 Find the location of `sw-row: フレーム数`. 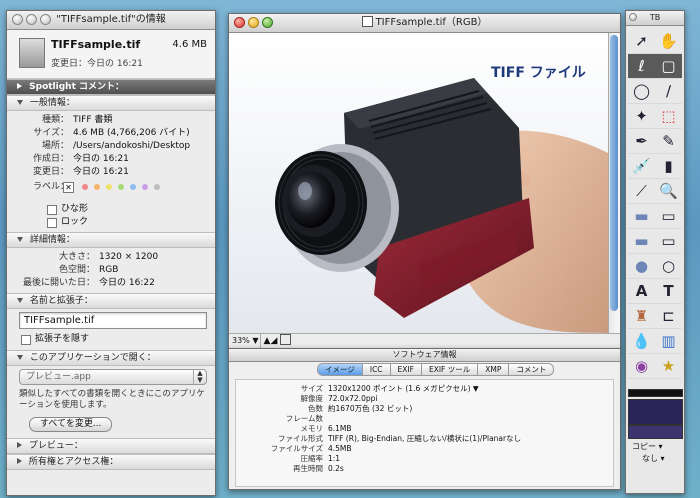

sw-row: フレーム数 is located at coordinates (424, 419).